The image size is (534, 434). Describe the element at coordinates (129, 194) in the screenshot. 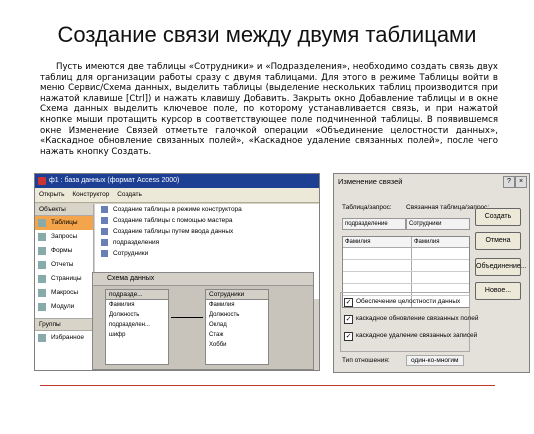

I see `create-button: Создать` at that location.